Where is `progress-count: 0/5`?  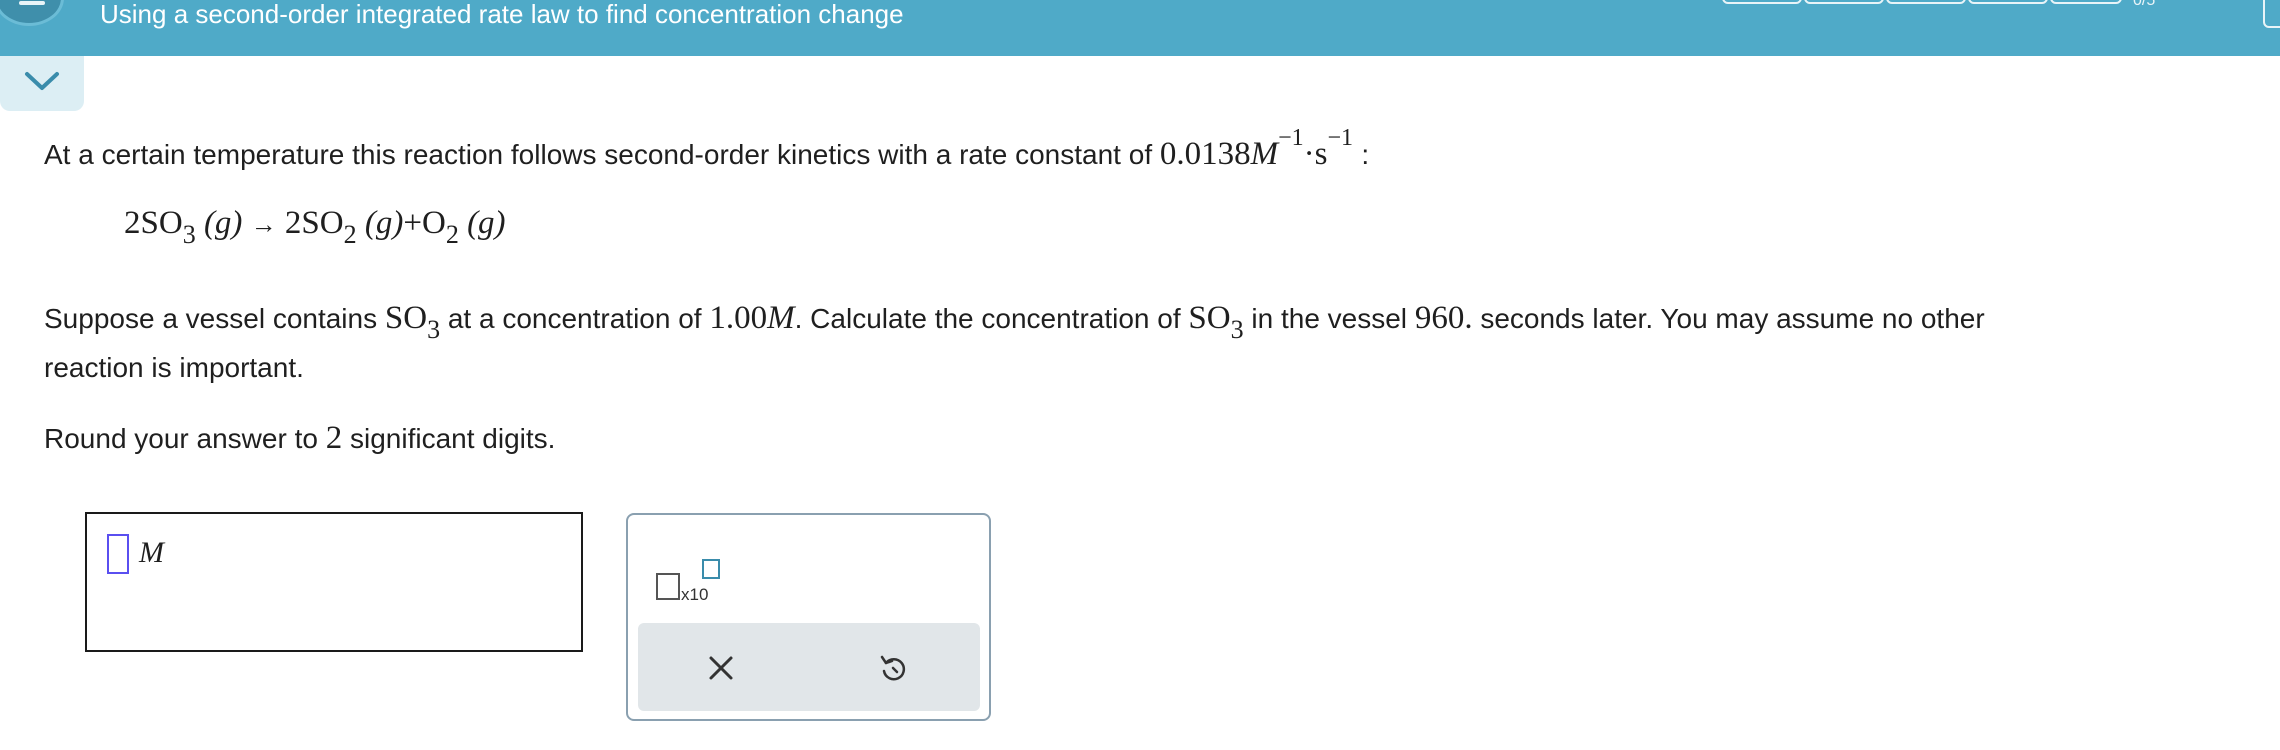 progress-count: 0/5 is located at coordinates (2144, 4).